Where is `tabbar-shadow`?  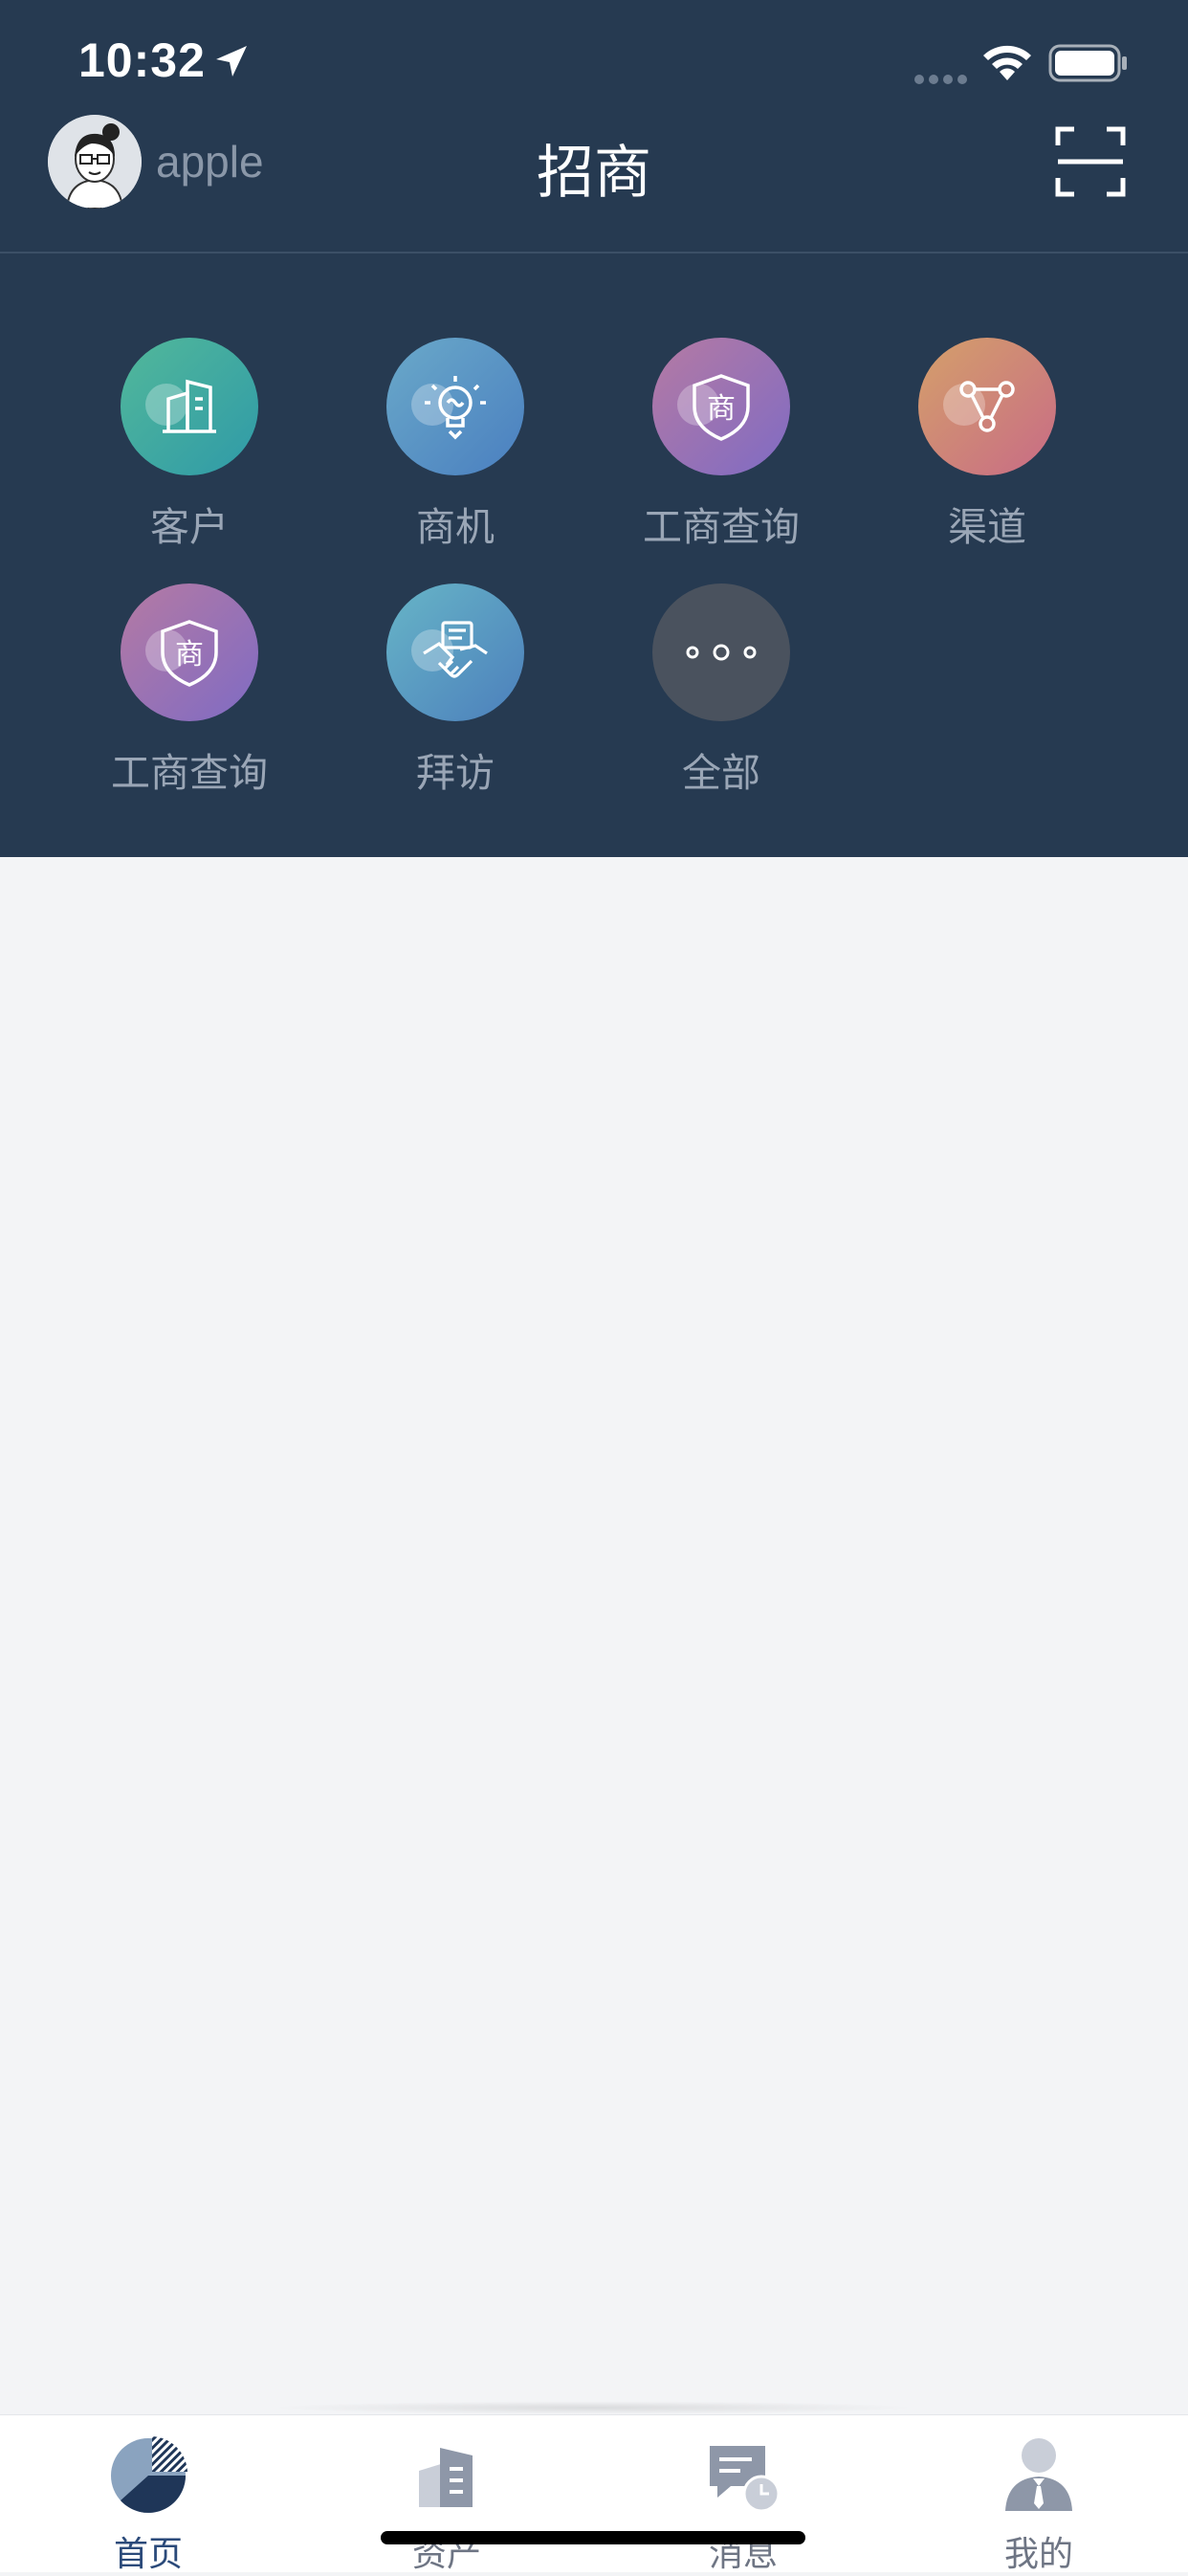
tabbar-shadow is located at coordinates (593, 2407).